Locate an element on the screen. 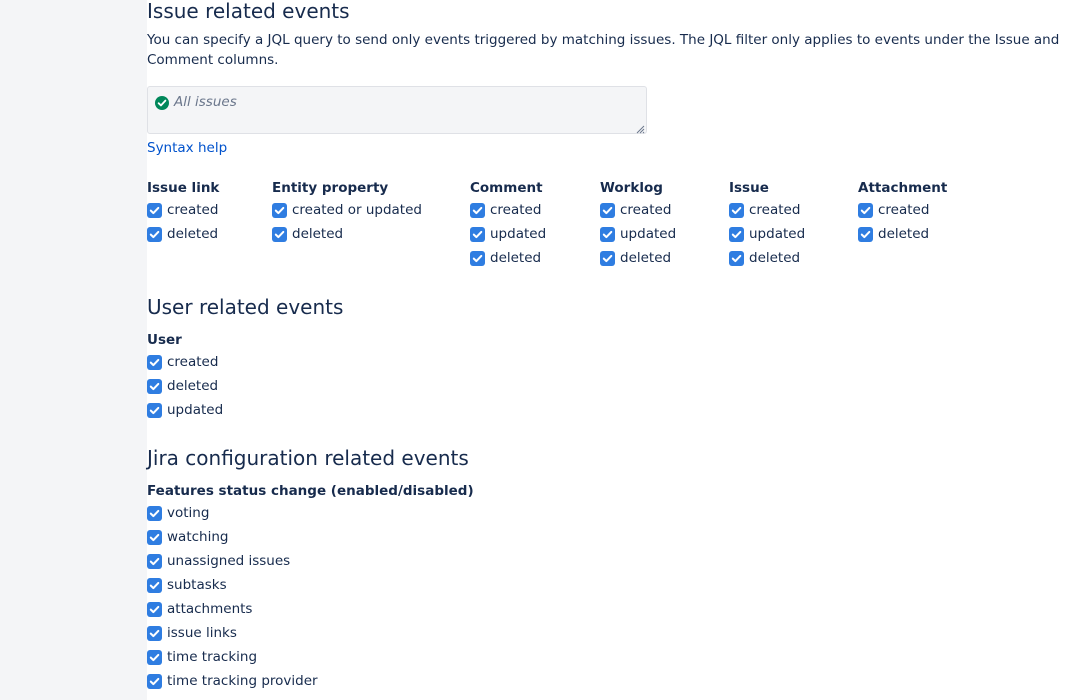 This screenshot has width=1082, height=700. checkbox-label: time tracking is located at coordinates (212, 657).